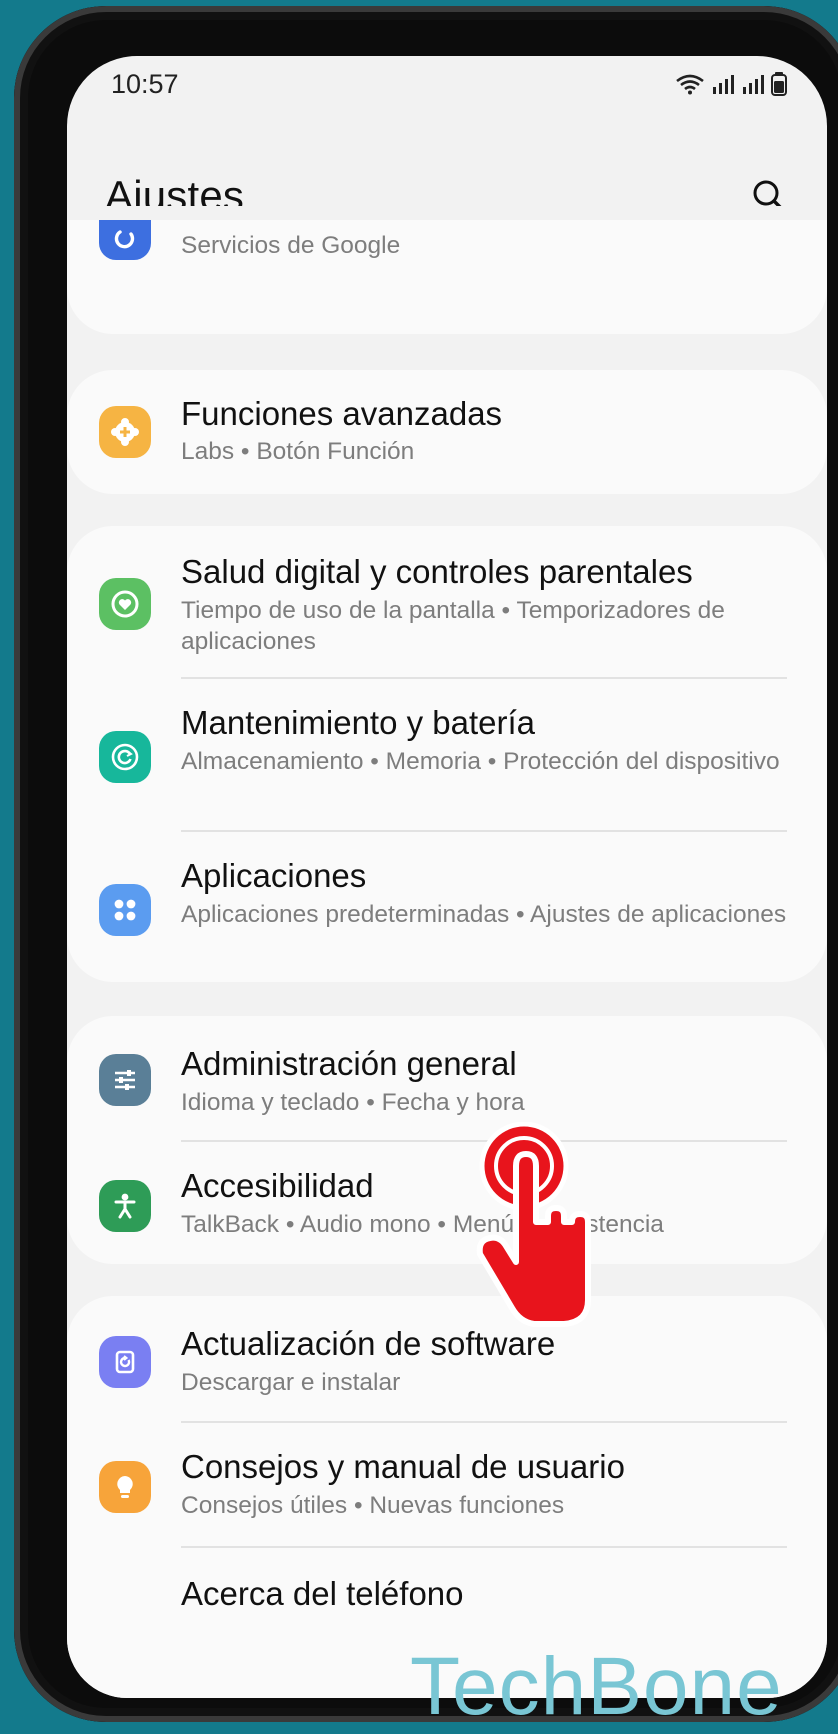 This screenshot has width=838, height=1734. Describe the element at coordinates (373, 1505) in the screenshot. I see `settings-item-subtitle: Consejos útiles • Nuevas funciones` at that location.